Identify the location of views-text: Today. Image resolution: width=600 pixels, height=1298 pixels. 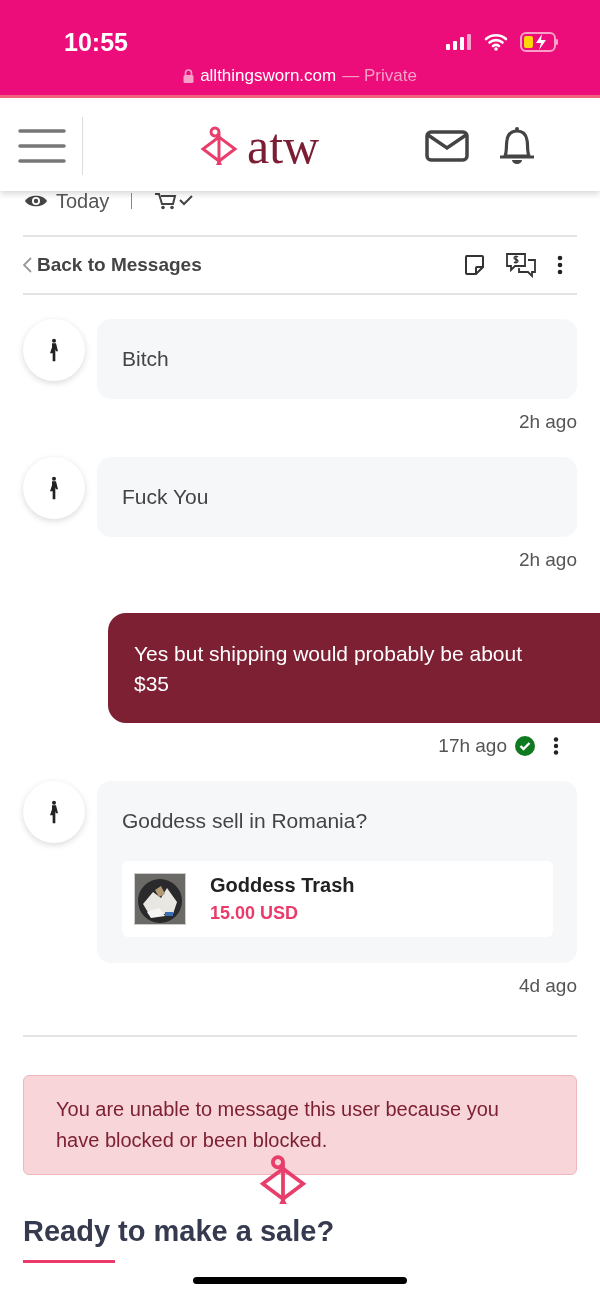
(83, 201).